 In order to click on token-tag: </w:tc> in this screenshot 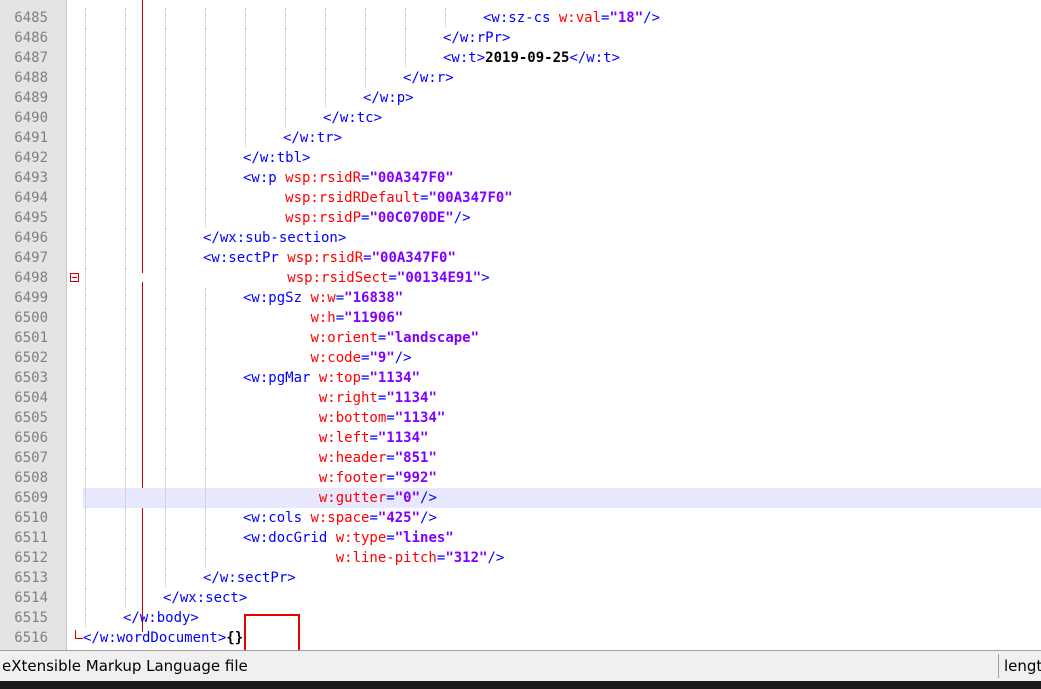, I will do `click(353, 118)`.